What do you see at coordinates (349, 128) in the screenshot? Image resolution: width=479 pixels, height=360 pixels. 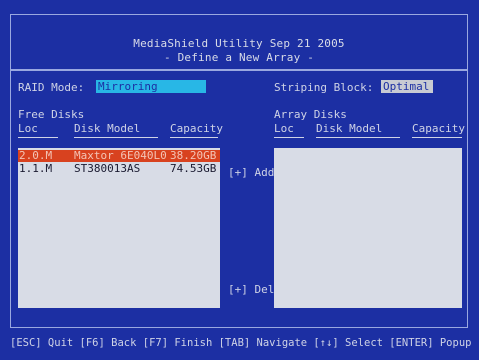 I see `array-col-model: Disk Model` at bounding box center [349, 128].